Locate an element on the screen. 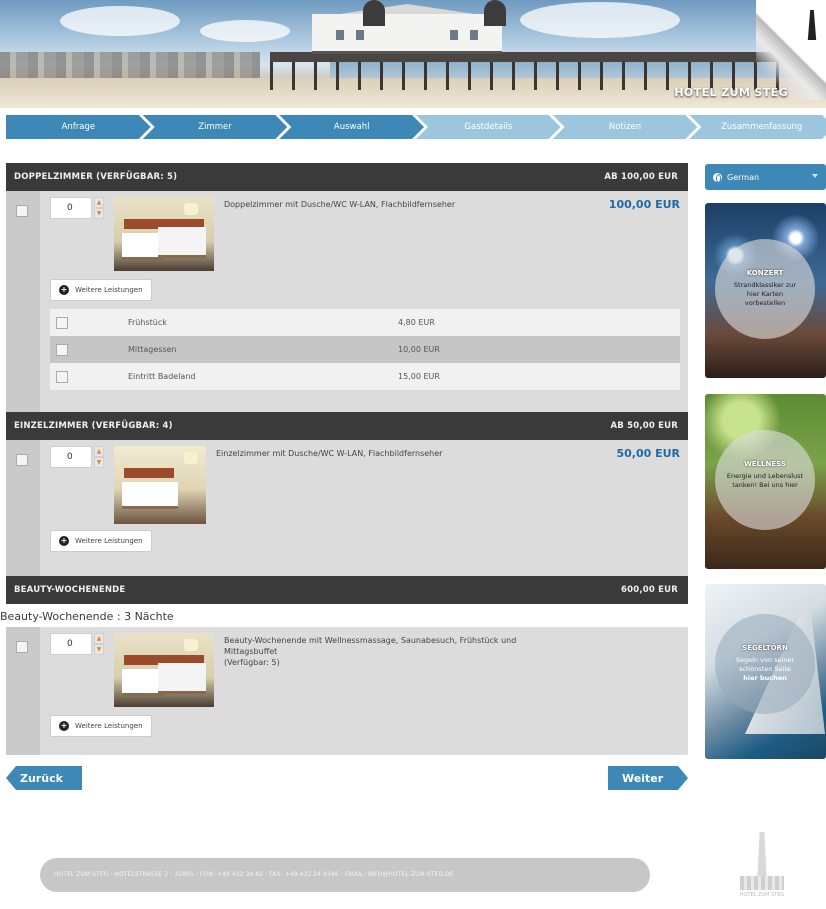  service-price: 10,00 EUR is located at coordinates (419, 349).